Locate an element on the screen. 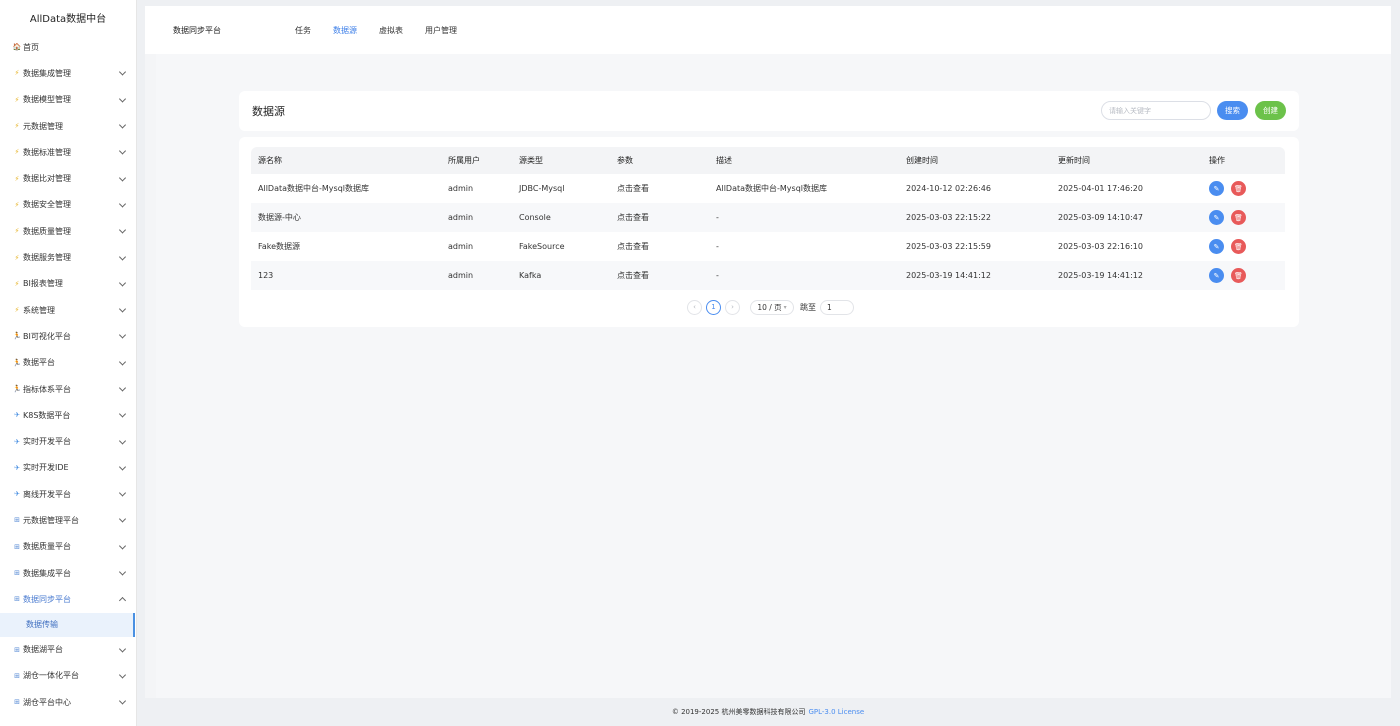  sidebar-item: ✈ 实时开发IDE is located at coordinates (68, 468).